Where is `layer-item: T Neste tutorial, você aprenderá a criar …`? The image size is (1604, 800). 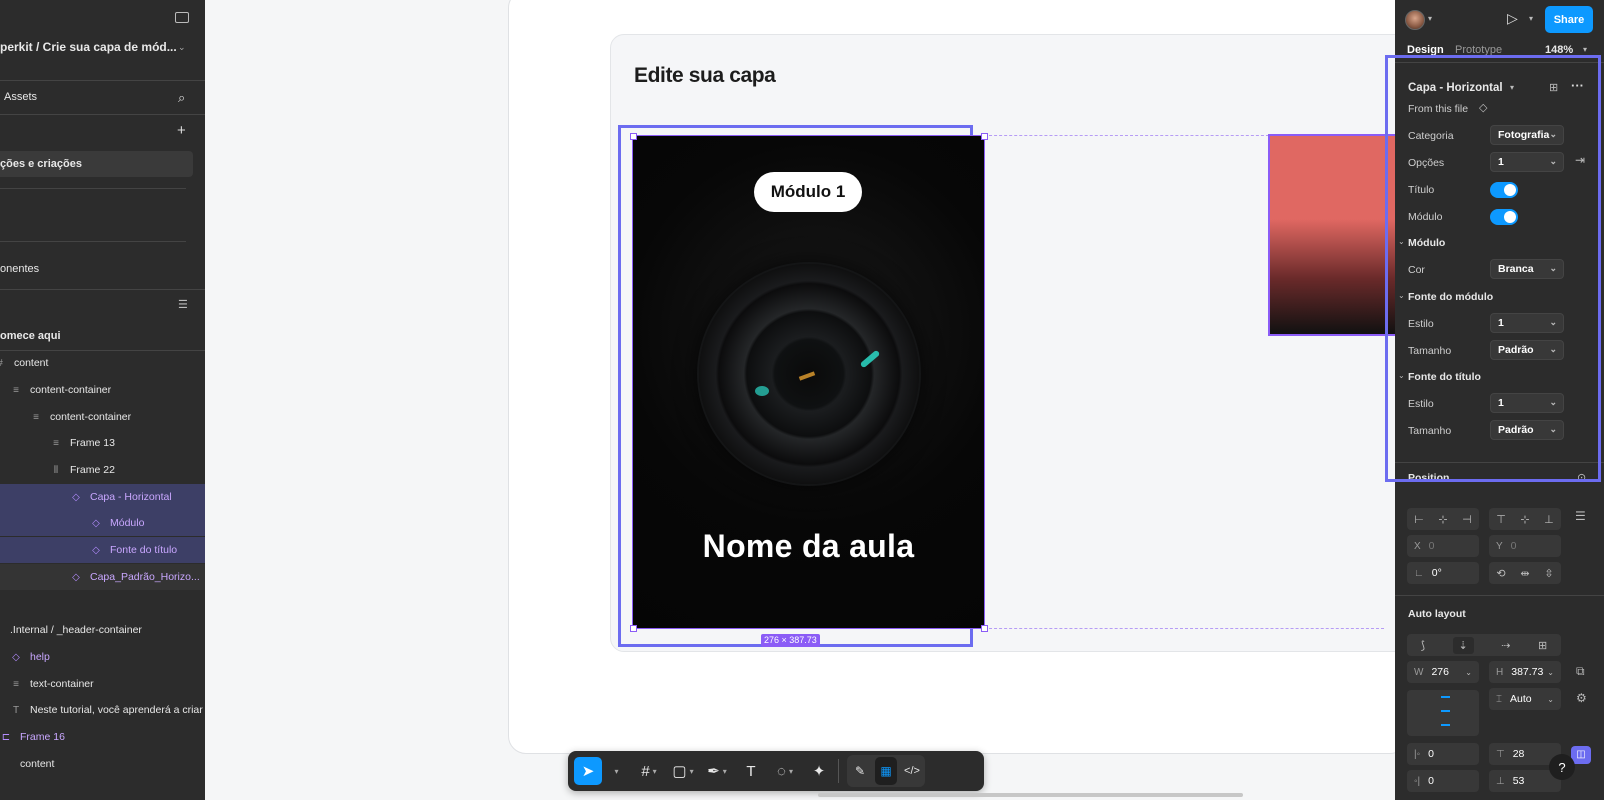 layer-item: T Neste tutorial, você aprenderá a criar … is located at coordinates (107, 710).